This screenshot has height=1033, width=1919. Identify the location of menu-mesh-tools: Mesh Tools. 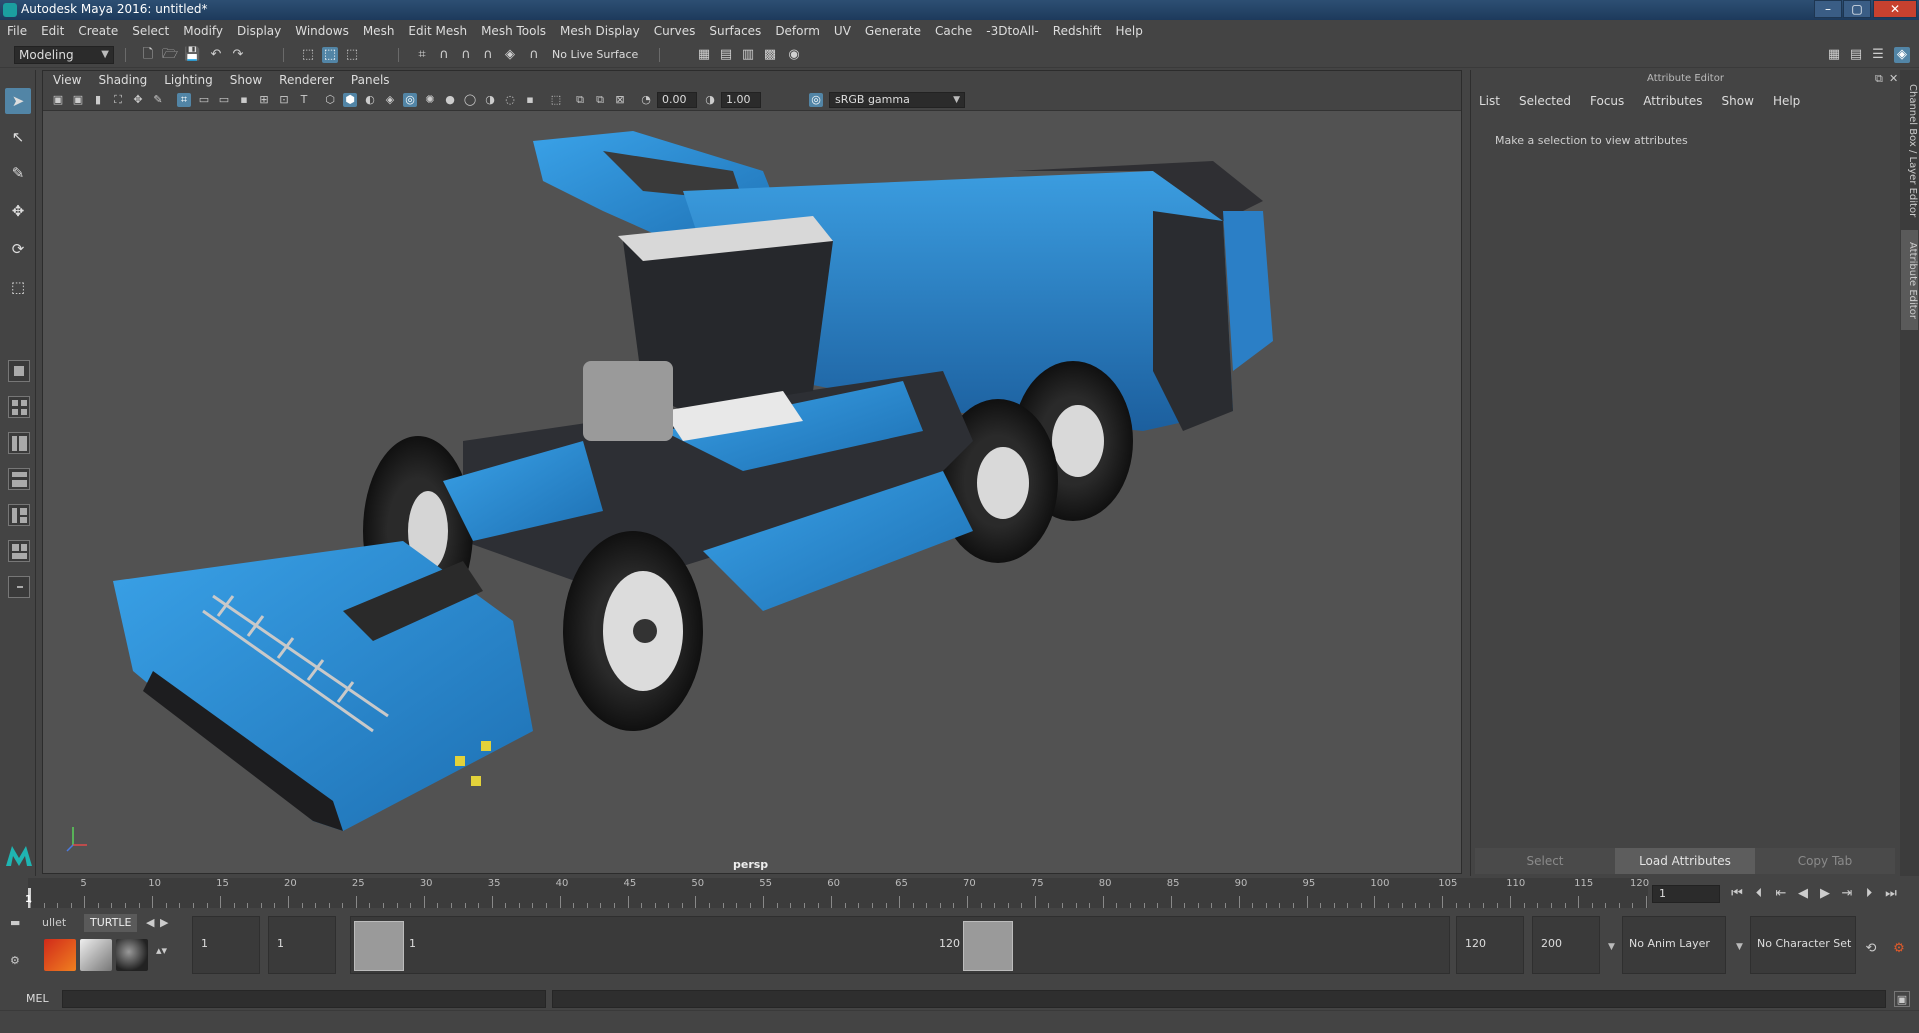
(513, 31).